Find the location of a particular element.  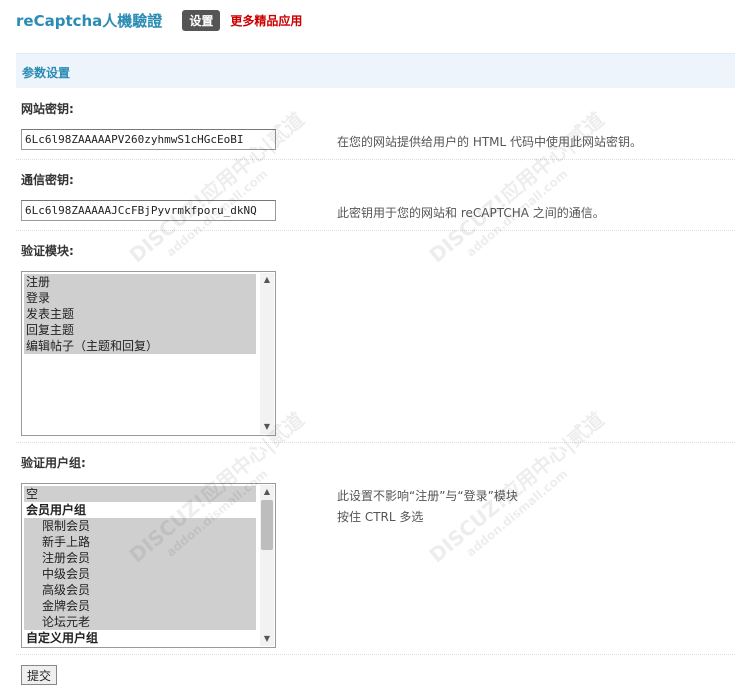

scroll-thumb is located at coordinates (267, 525).